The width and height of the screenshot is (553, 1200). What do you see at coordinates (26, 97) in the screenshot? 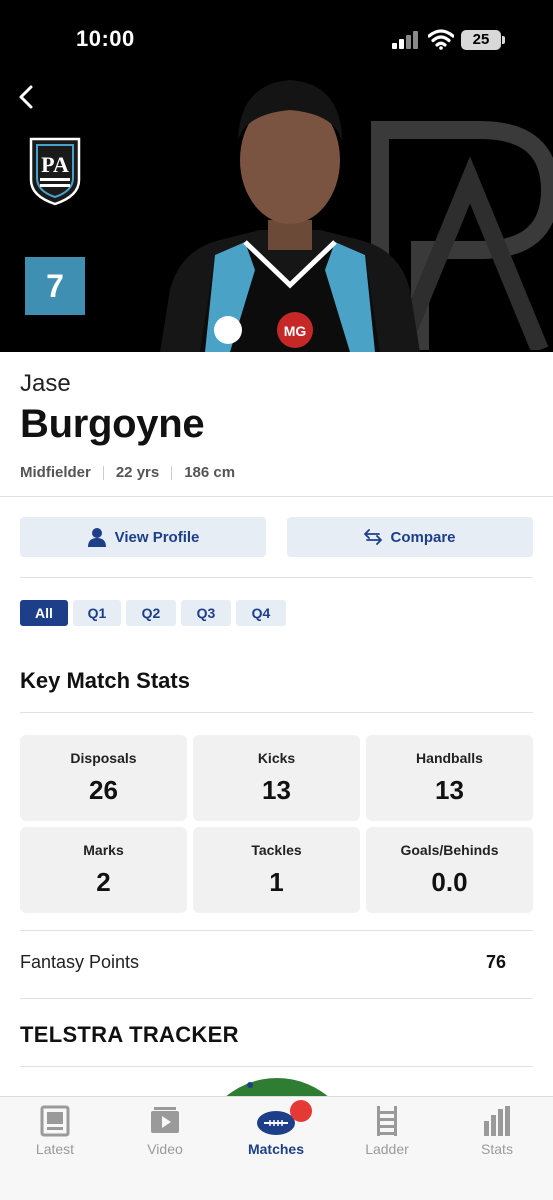
I see `back-chevron-icon` at bounding box center [26, 97].